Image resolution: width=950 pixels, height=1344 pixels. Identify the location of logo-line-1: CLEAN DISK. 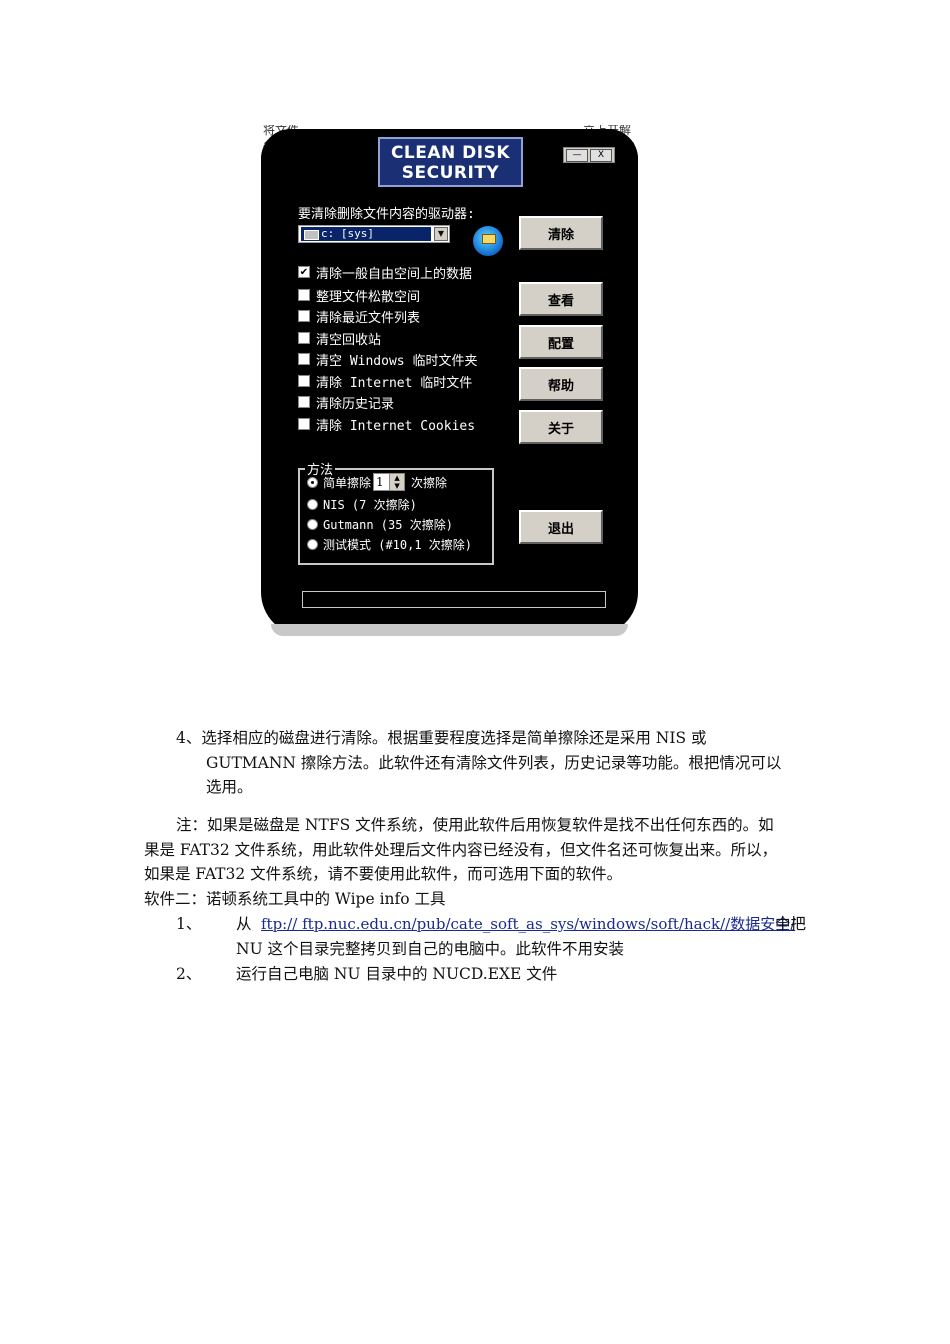
(450, 153).